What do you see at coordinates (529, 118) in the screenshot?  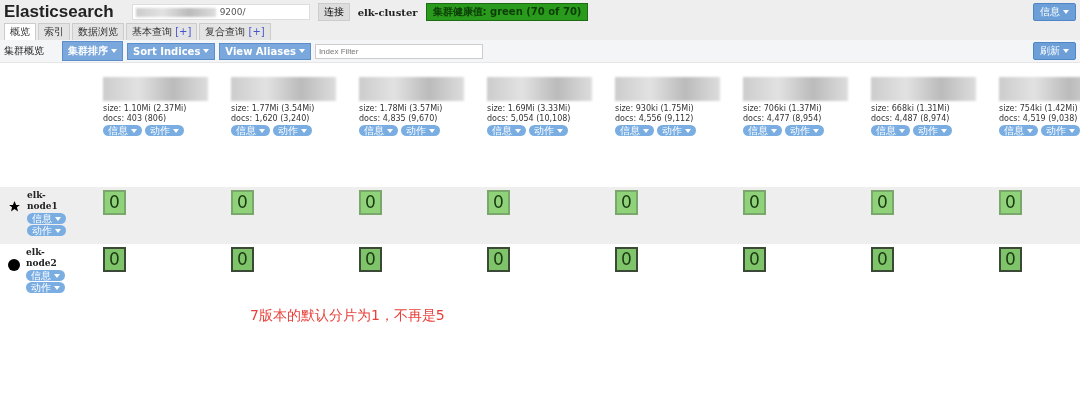 I see `index-docs: docs: 5,054 (10,108)` at bounding box center [529, 118].